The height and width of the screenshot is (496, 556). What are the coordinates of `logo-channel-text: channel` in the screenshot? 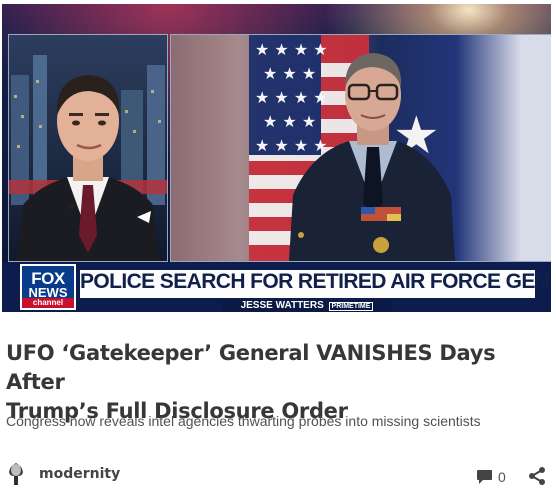 It's located at (48, 303).